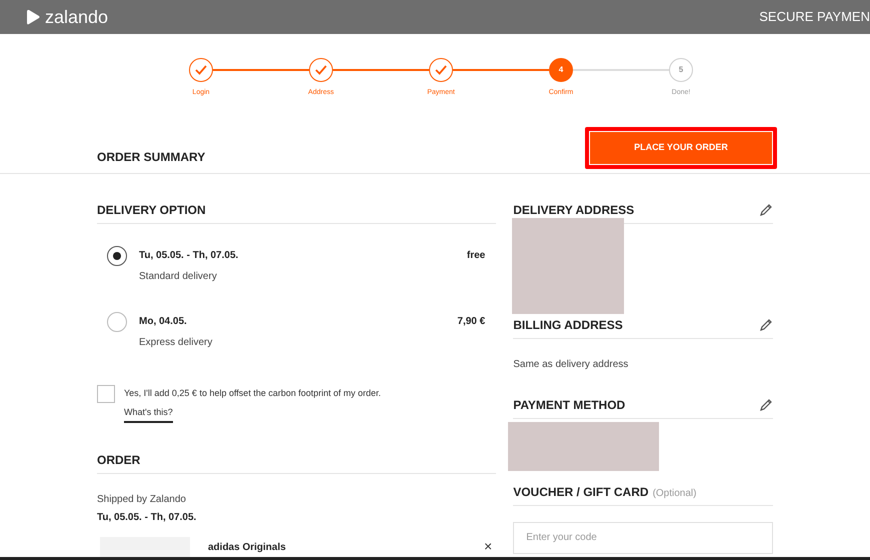  I want to click on delivery-price: 7,90 €, so click(471, 321).